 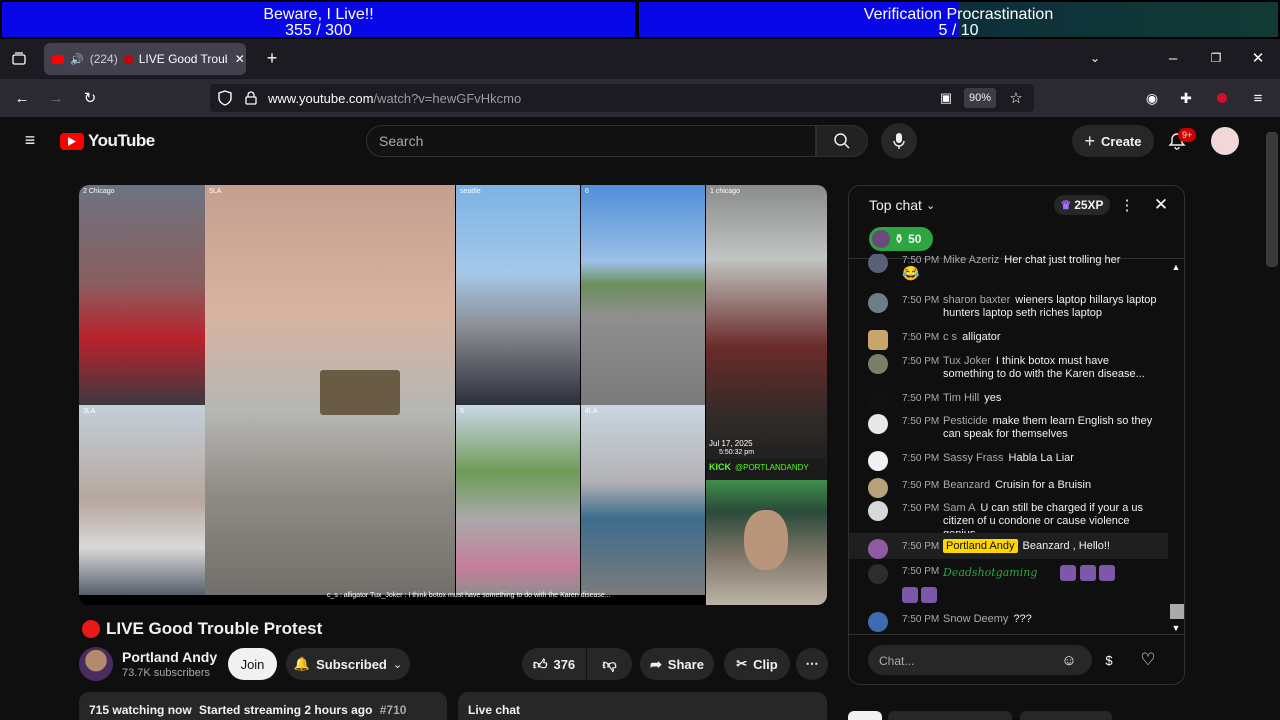 I want to click on browser-tab: 🔊 (224) LIVE Good Troubl ✕, so click(x=145, y=59).